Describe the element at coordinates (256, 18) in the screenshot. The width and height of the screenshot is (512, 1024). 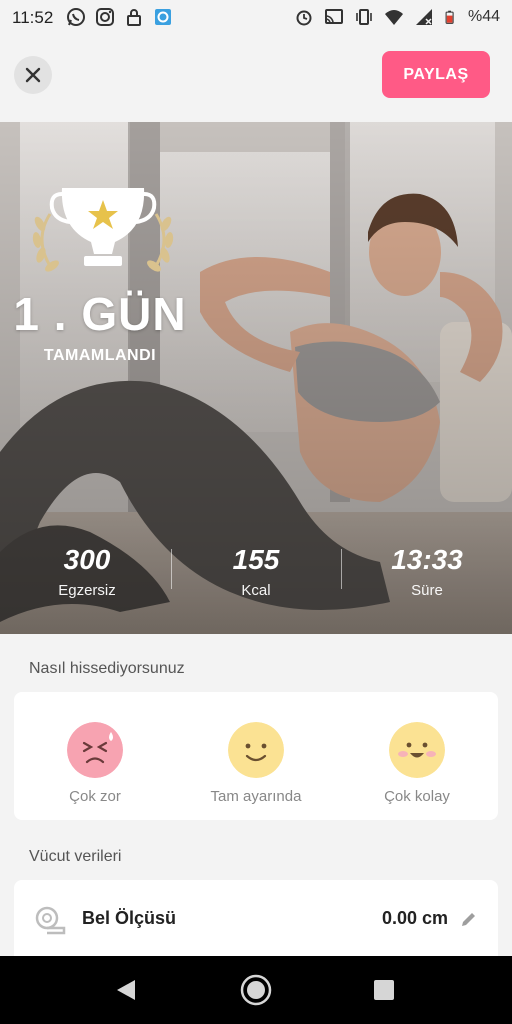
I see `status-bar: 11:52 %44` at that location.